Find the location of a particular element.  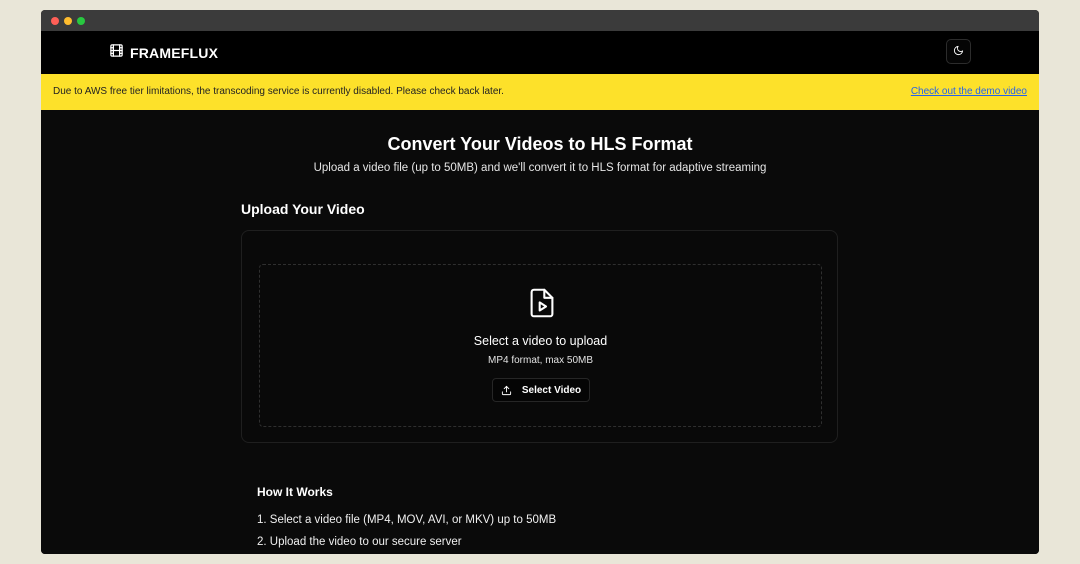

how-it-works-title: How It Works is located at coordinates (295, 492).